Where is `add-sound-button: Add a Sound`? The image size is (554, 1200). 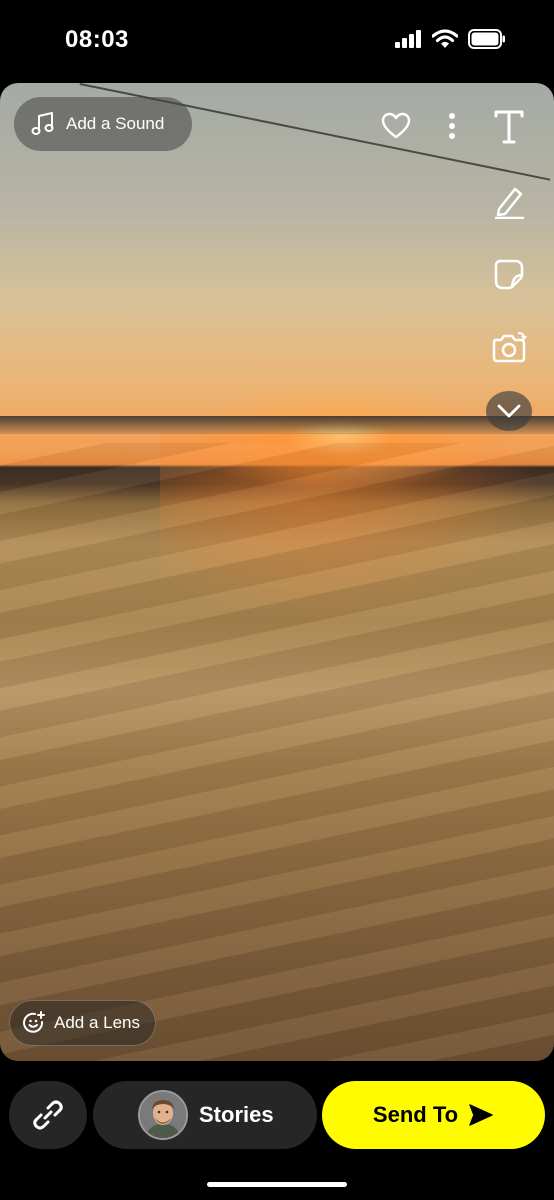
add-sound-button: Add a Sound is located at coordinates (103, 124).